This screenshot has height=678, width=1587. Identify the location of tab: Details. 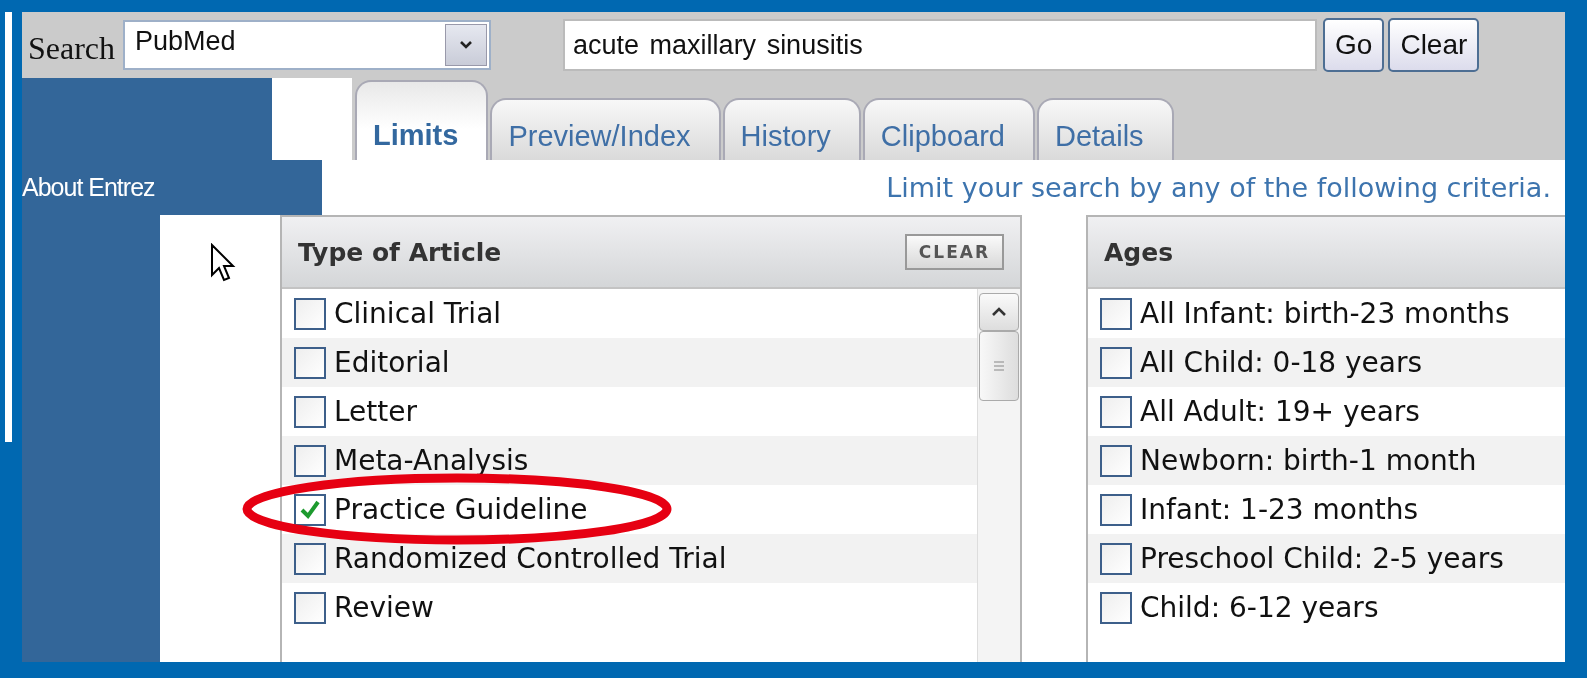
(1105, 129).